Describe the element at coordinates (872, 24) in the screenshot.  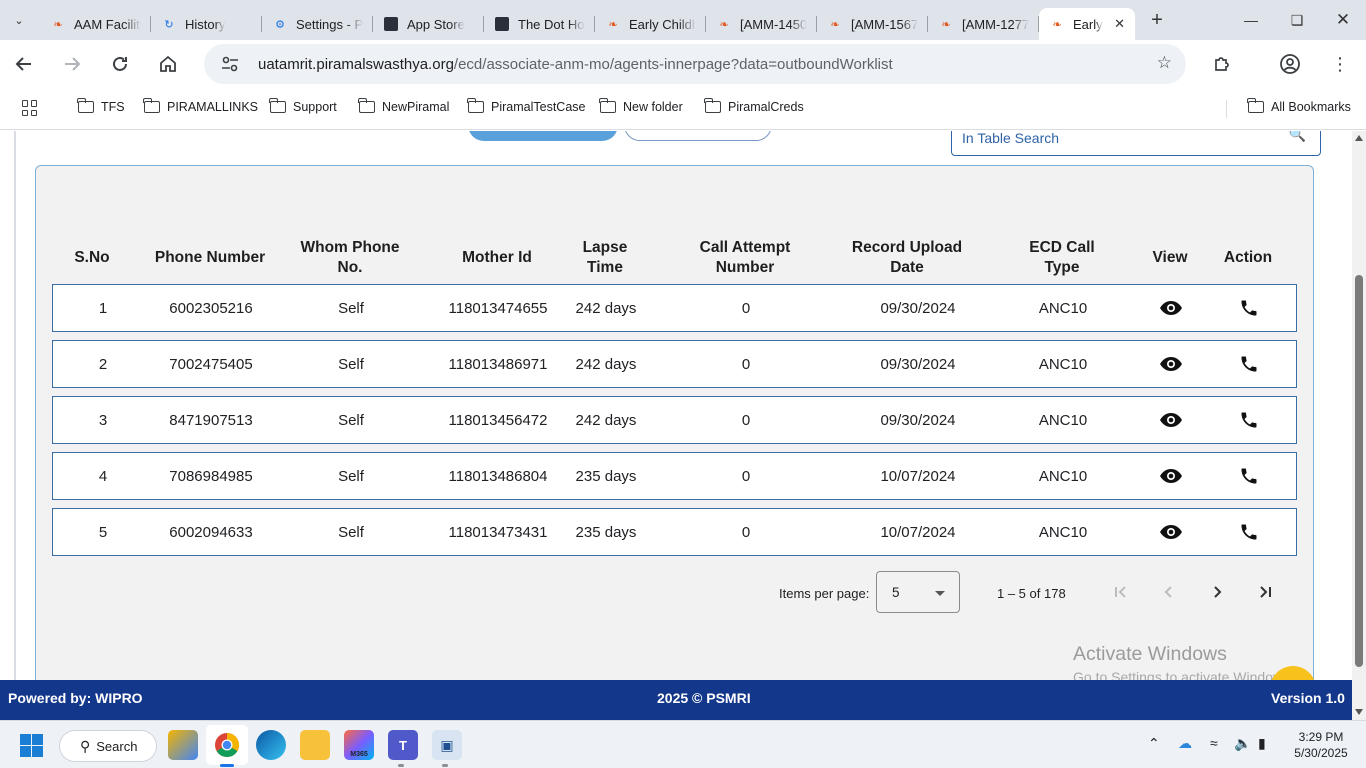
I see `browser-tab-8: ❧ [AMM-1567` at that location.